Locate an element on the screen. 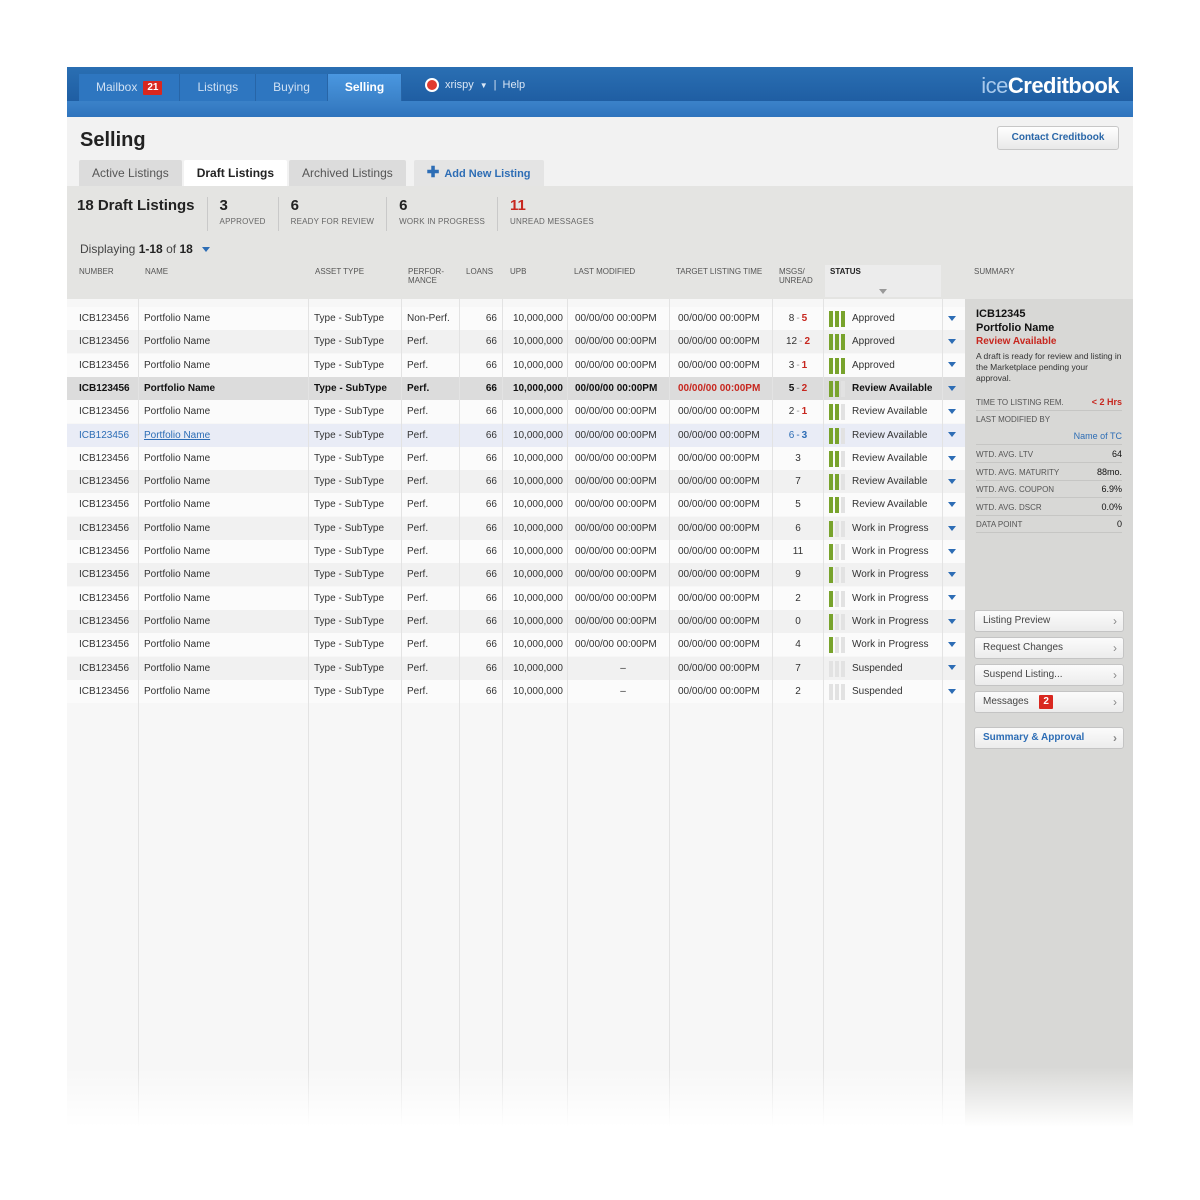  nav-tab-selling: Selling is located at coordinates (365, 87).